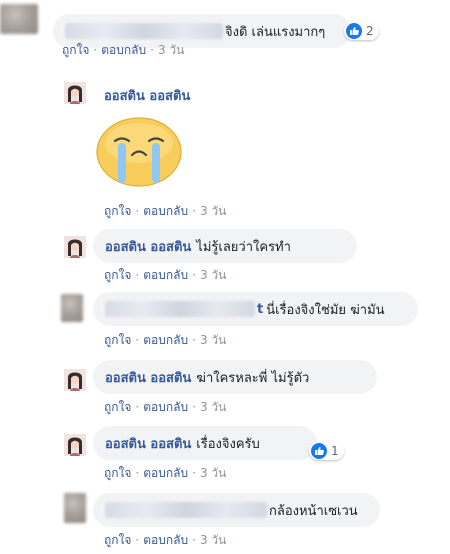 The image size is (450, 554). What do you see at coordinates (275, 32) in the screenshot?
I see `comment-text: จิงดิ เล่นแรงมากๆ` at bounding box center [275, 32].